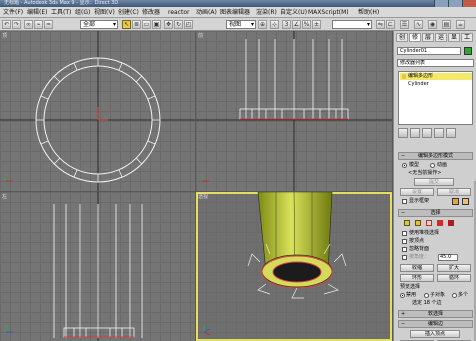 The image size is (476, 341). I want to click on rectangle-selection-icon: ▭, so click(146, 24).